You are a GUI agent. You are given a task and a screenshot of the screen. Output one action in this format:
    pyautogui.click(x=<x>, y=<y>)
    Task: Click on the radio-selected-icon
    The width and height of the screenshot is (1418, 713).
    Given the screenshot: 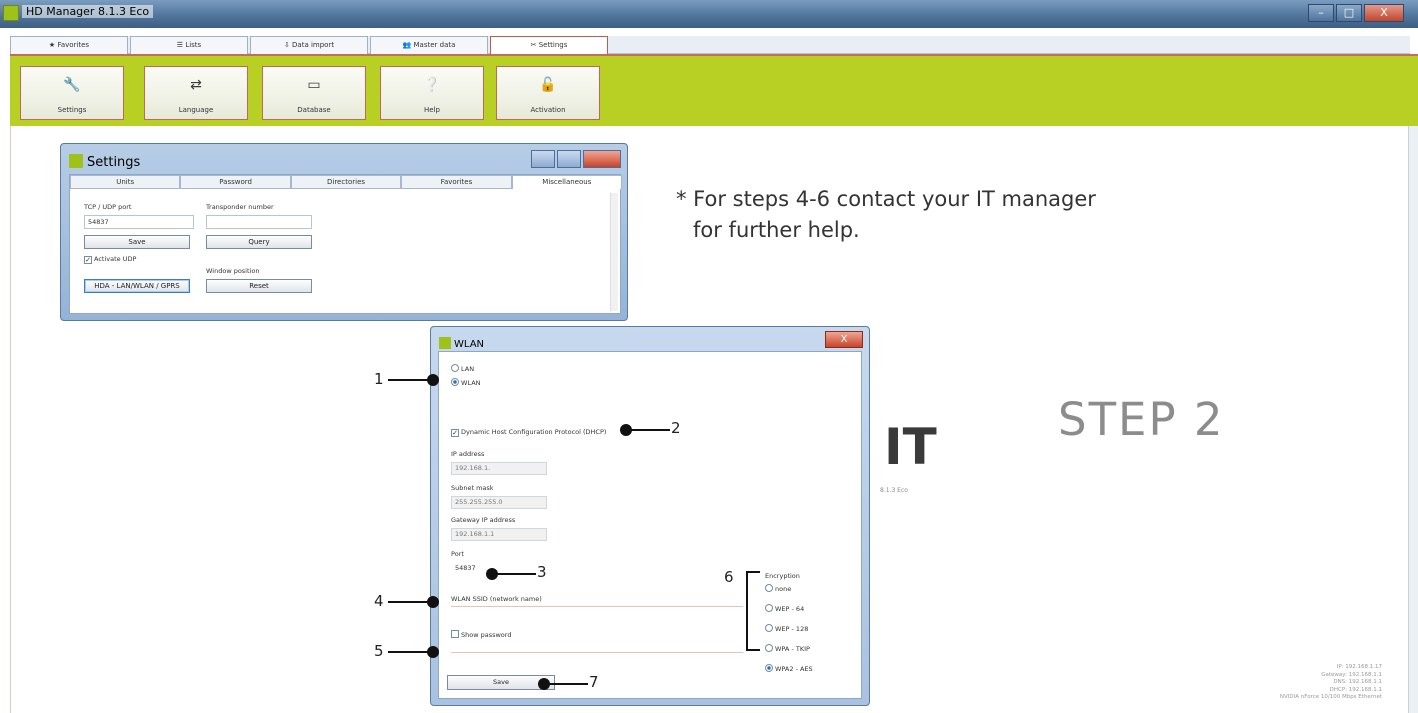 What is the action you would take?
    pyautogui.click(x=455, y=382)
    